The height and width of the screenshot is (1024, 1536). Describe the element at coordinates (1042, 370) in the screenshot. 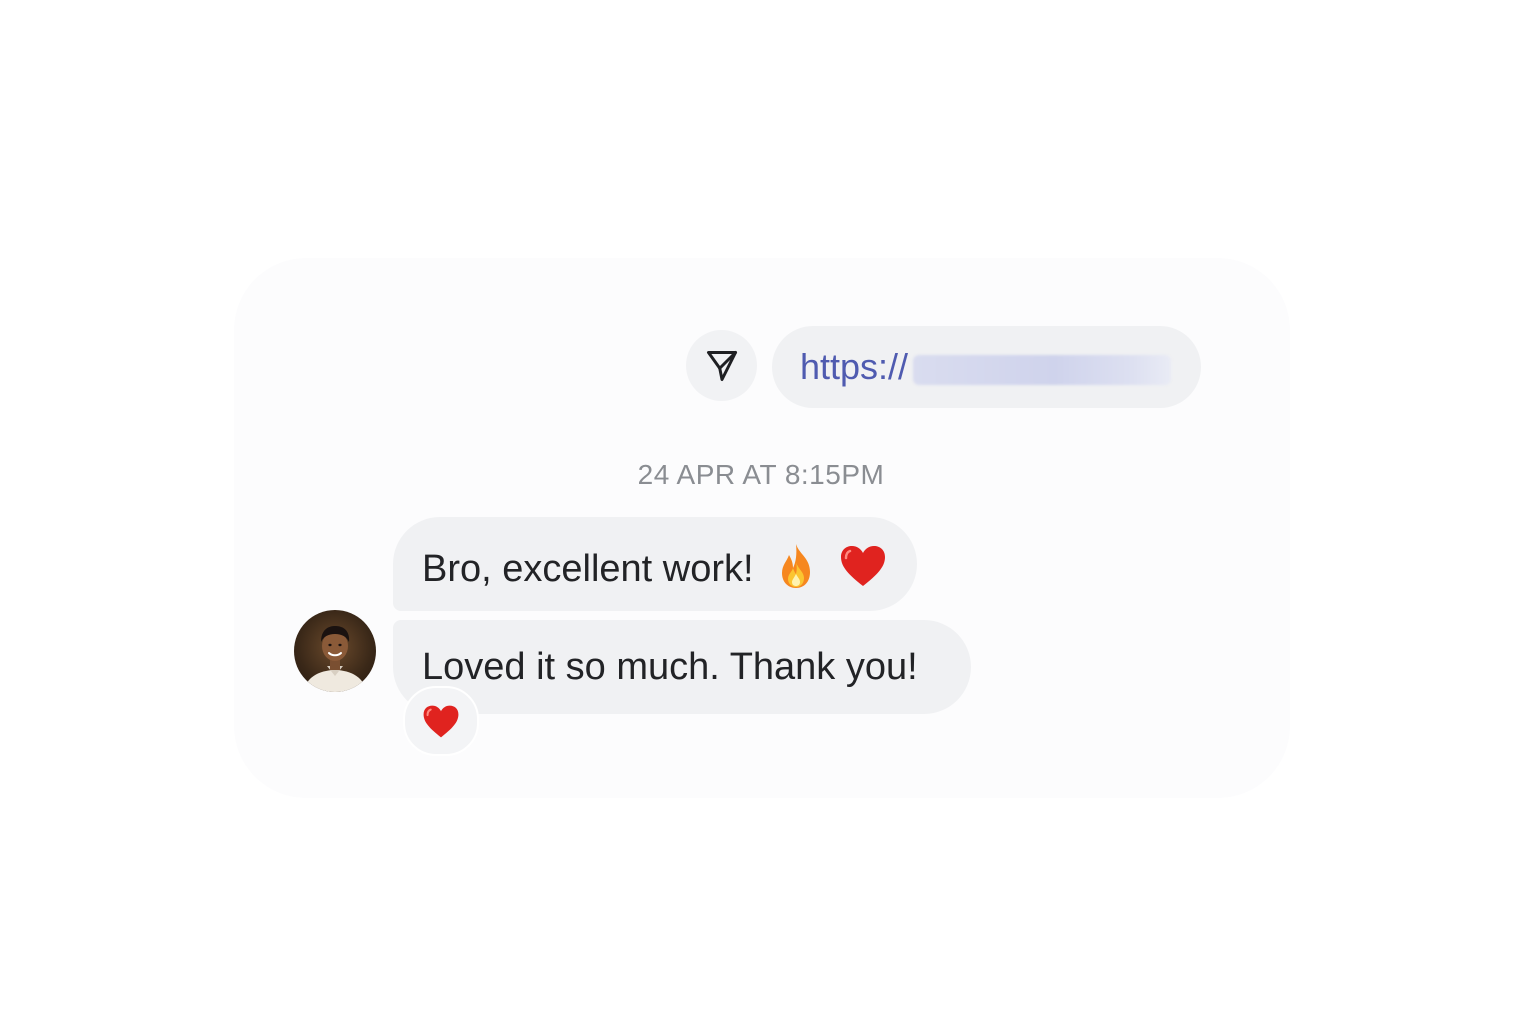

I see `redacted-url` at that location.